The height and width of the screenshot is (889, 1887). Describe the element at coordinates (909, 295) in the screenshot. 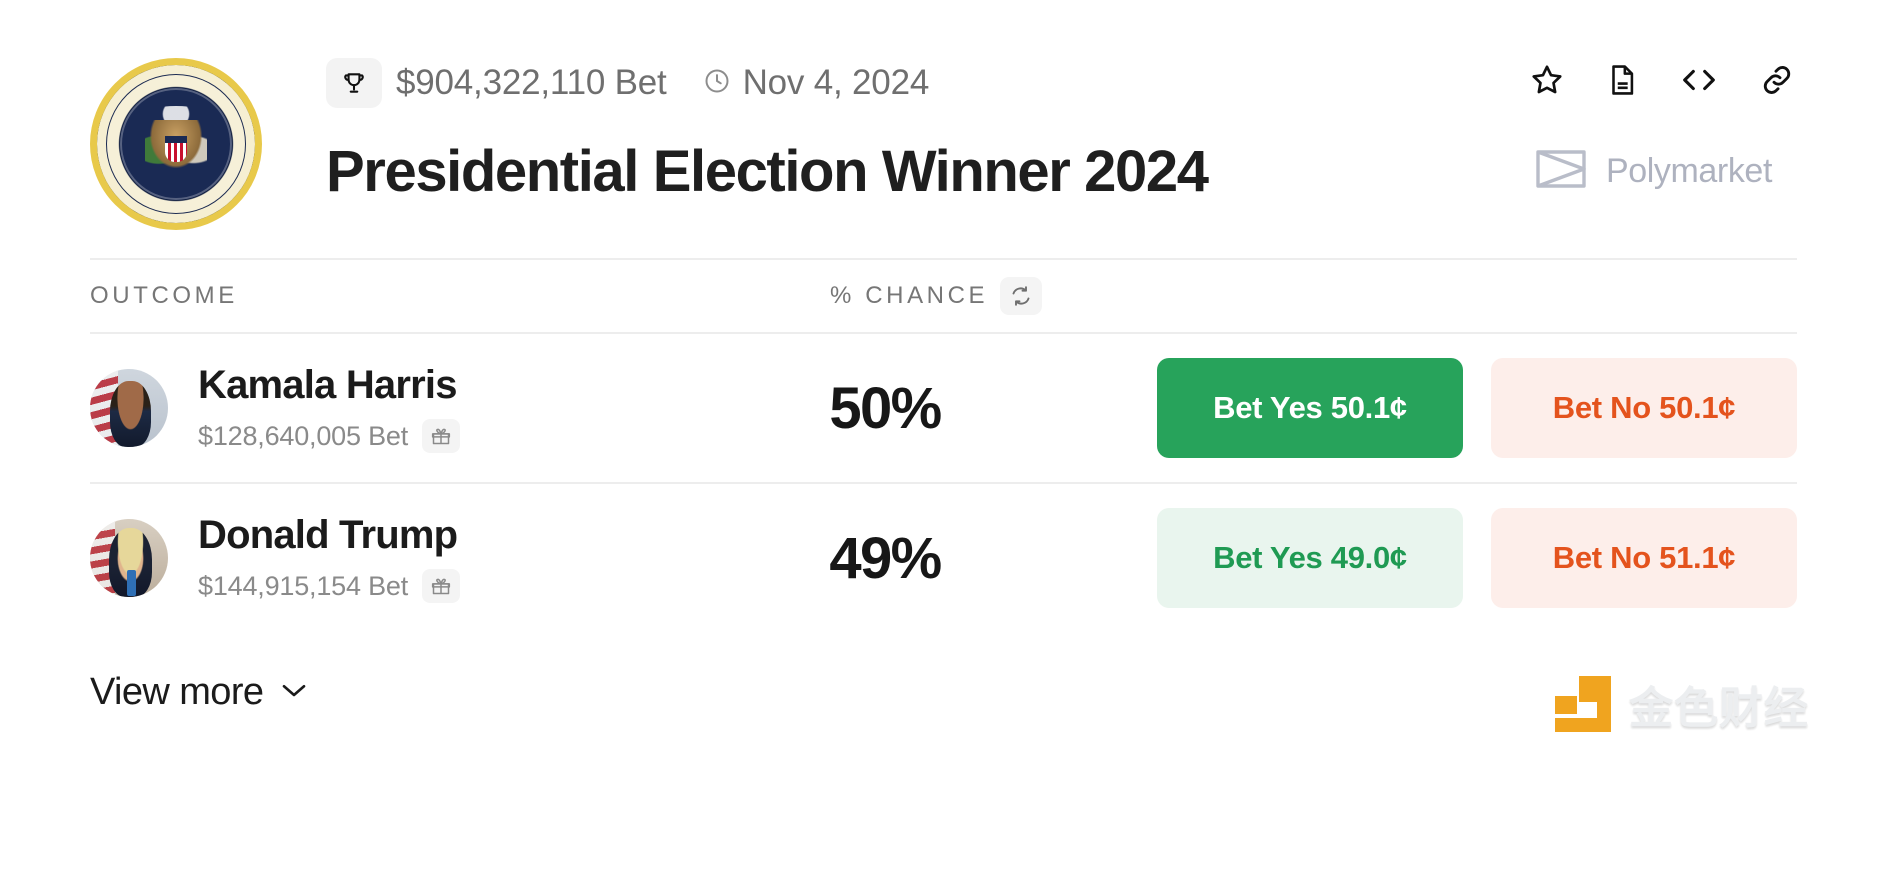

I see `column-chance: % CHANCE` at that location.